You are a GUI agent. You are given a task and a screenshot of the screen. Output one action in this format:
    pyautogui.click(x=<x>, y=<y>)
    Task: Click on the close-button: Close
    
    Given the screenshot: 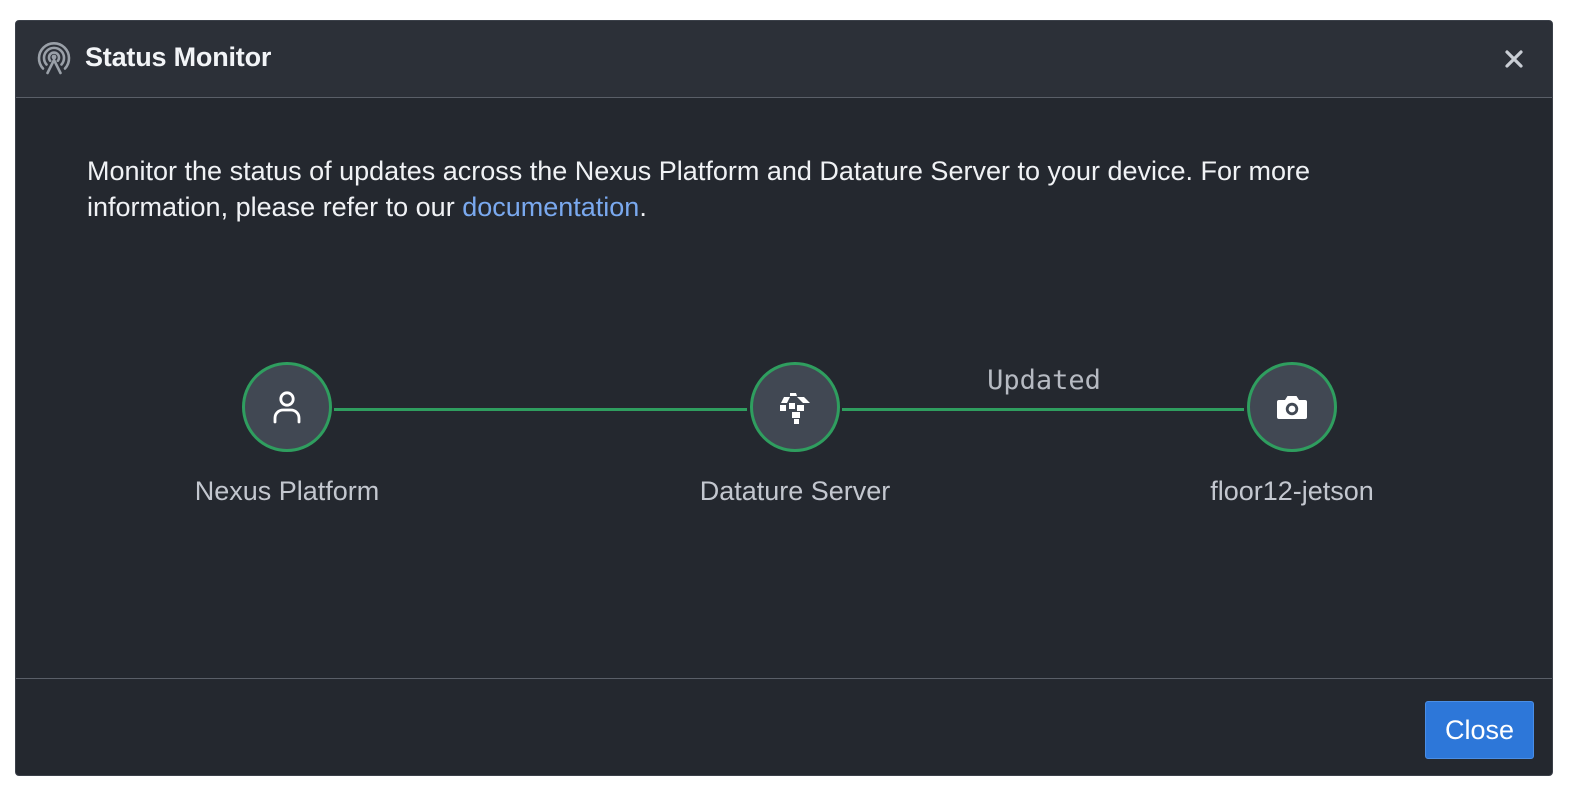 What is the action you would take?
    pyautogui.click(x=1479, y=730)
    